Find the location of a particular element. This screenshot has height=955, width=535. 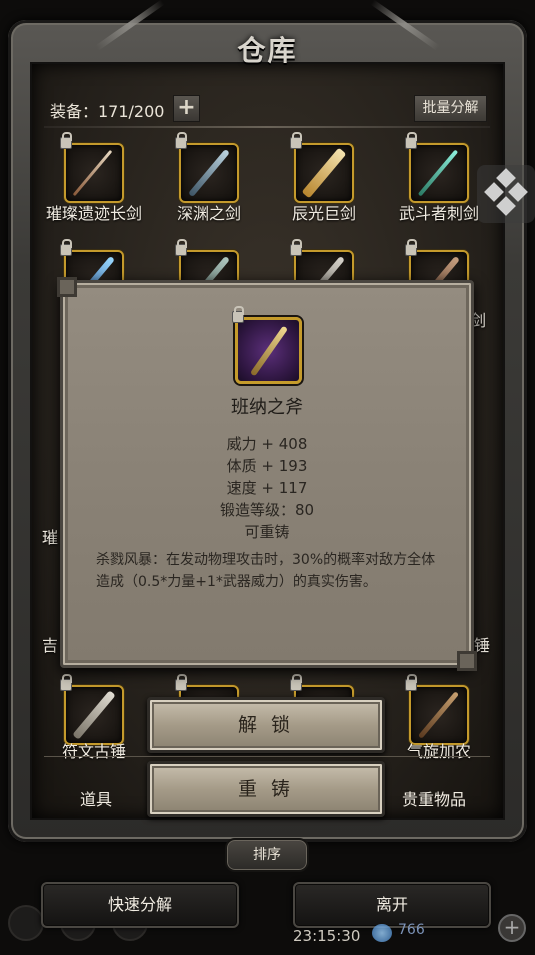

tabs-divider is located at coordinates (267, 756).